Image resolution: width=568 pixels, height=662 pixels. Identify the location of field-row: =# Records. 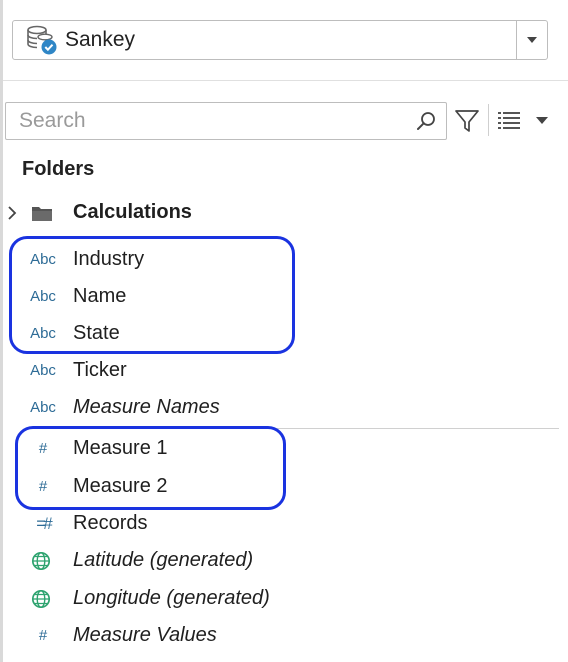
(284, 523).